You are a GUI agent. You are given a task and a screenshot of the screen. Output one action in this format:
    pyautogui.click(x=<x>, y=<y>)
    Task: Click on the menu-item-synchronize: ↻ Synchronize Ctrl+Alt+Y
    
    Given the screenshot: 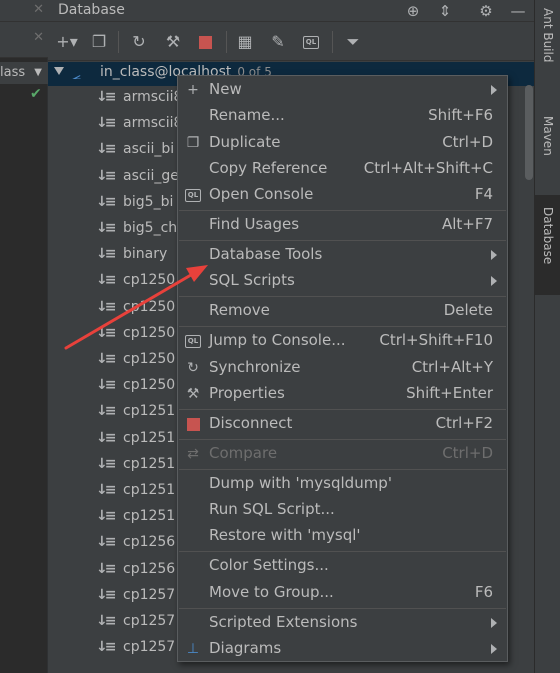 What is the action you would take?
    pyautogui.click(x=342, y=368)
    